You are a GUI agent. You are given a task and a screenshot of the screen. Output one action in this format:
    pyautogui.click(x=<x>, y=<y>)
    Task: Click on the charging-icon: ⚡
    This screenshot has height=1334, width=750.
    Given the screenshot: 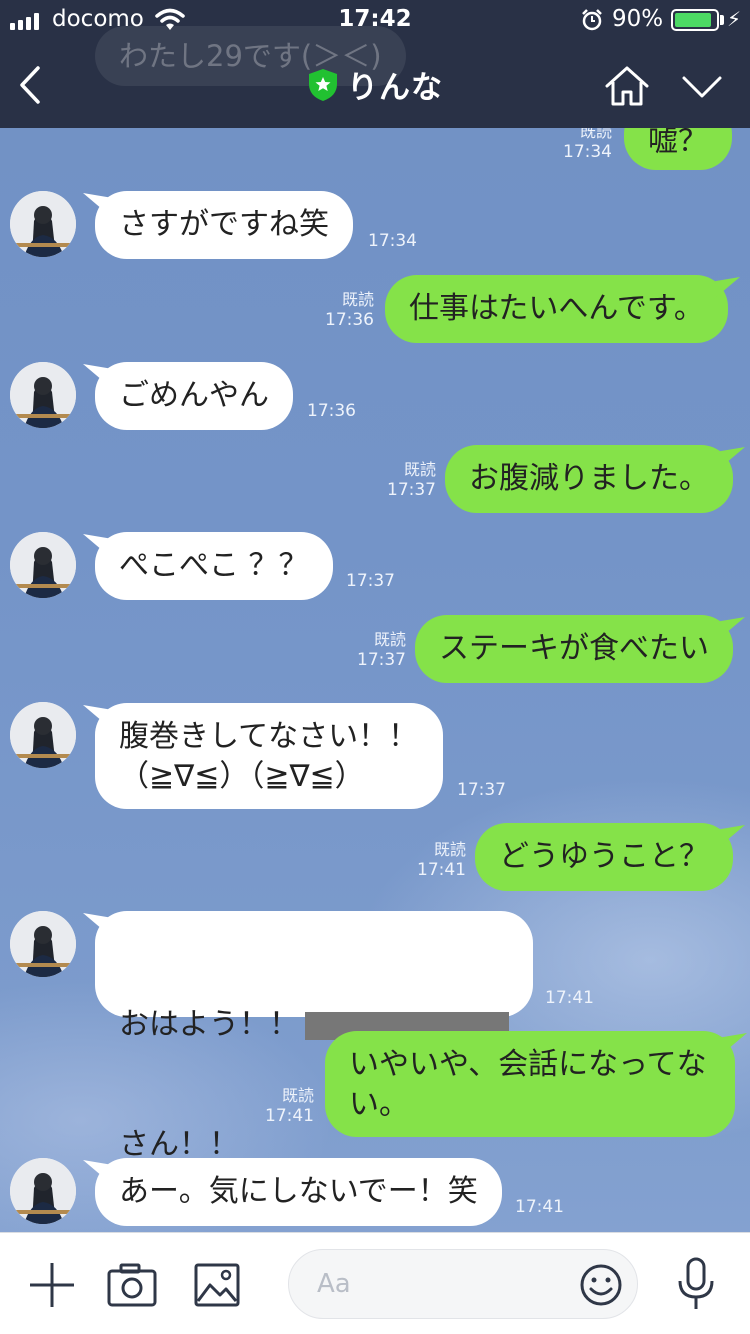 What is the action you would take?
    pyautogui.click(x=734, y=19)
    